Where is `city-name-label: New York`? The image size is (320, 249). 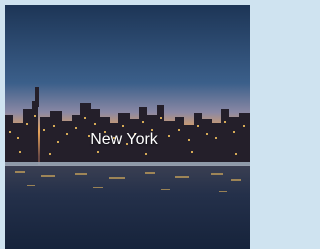
city-name-label: New York is located at coordinates (124, 139).